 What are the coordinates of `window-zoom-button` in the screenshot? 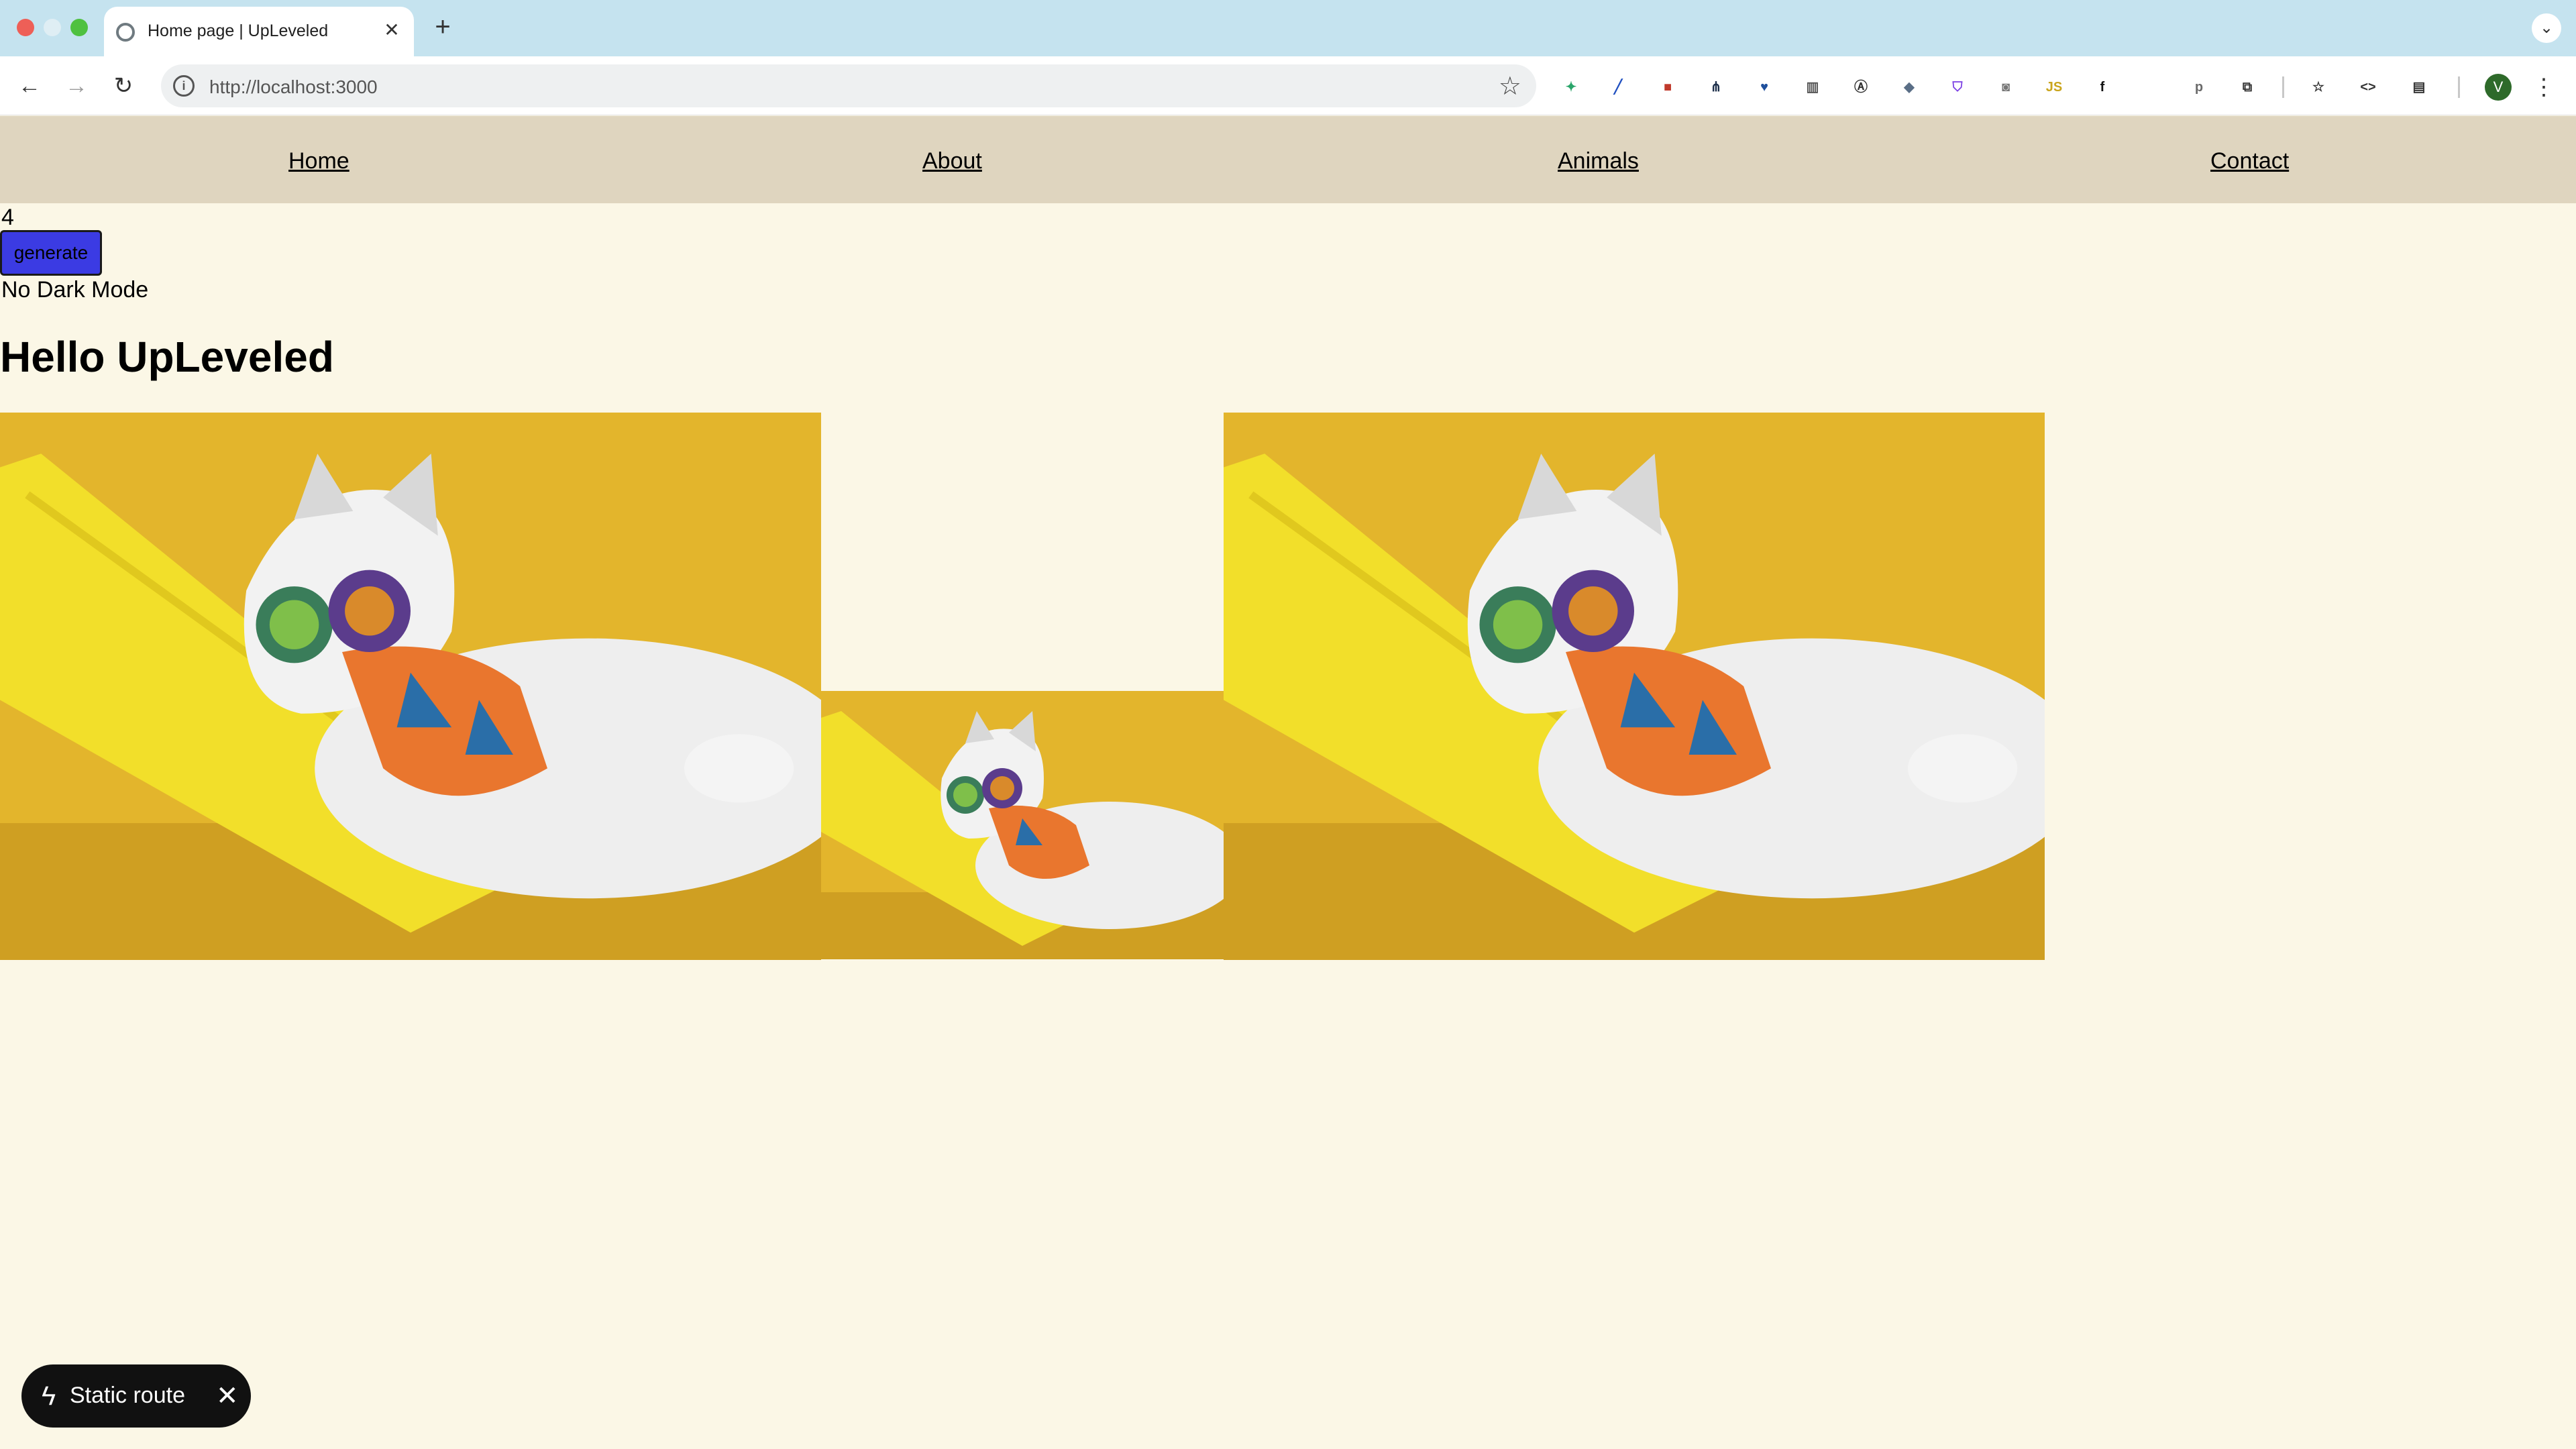 It's located at (79, 27).